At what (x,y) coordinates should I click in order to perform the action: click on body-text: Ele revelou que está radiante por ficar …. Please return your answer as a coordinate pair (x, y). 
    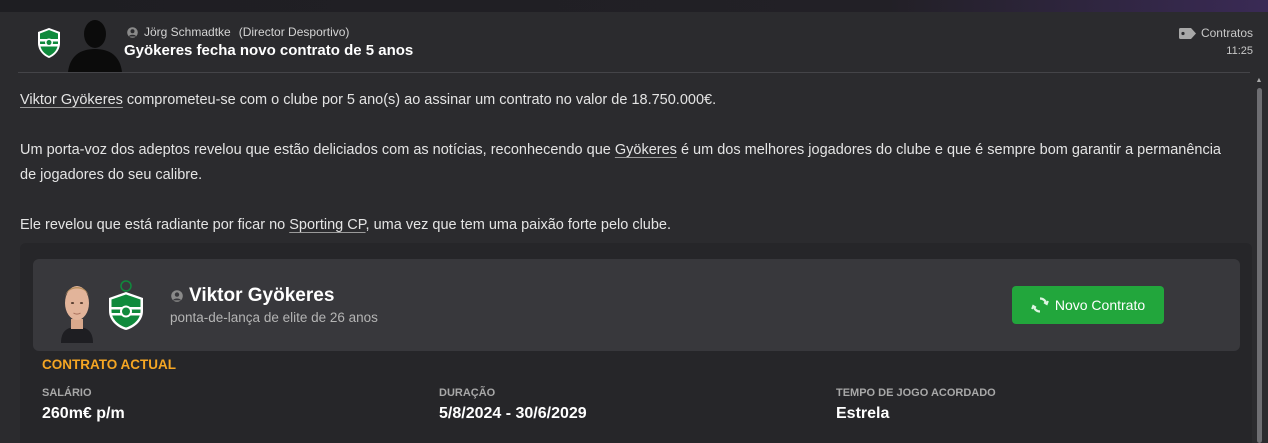
    Looking at the image, I should click on (155, 225).